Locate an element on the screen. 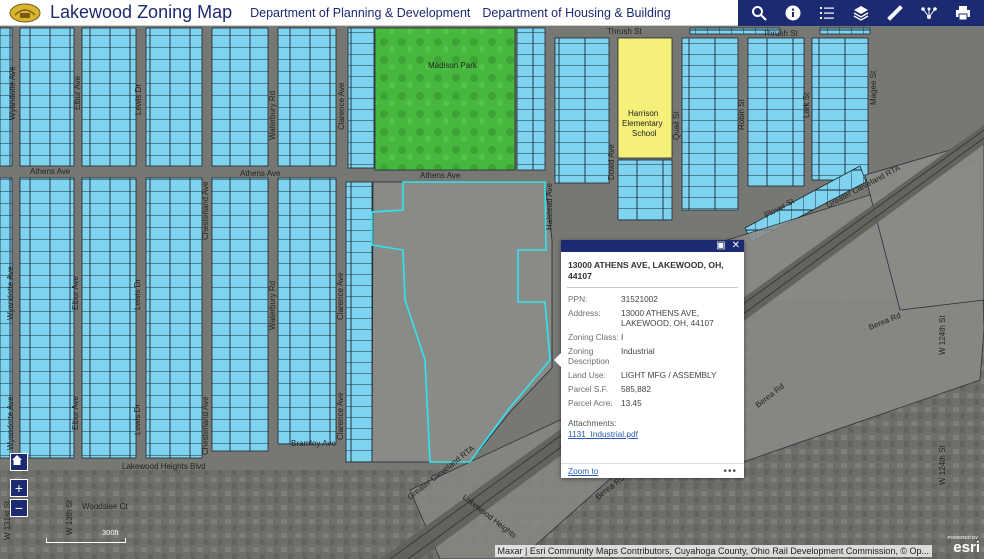  attribute-value: 13.45 is located at coordinates (631, 403).